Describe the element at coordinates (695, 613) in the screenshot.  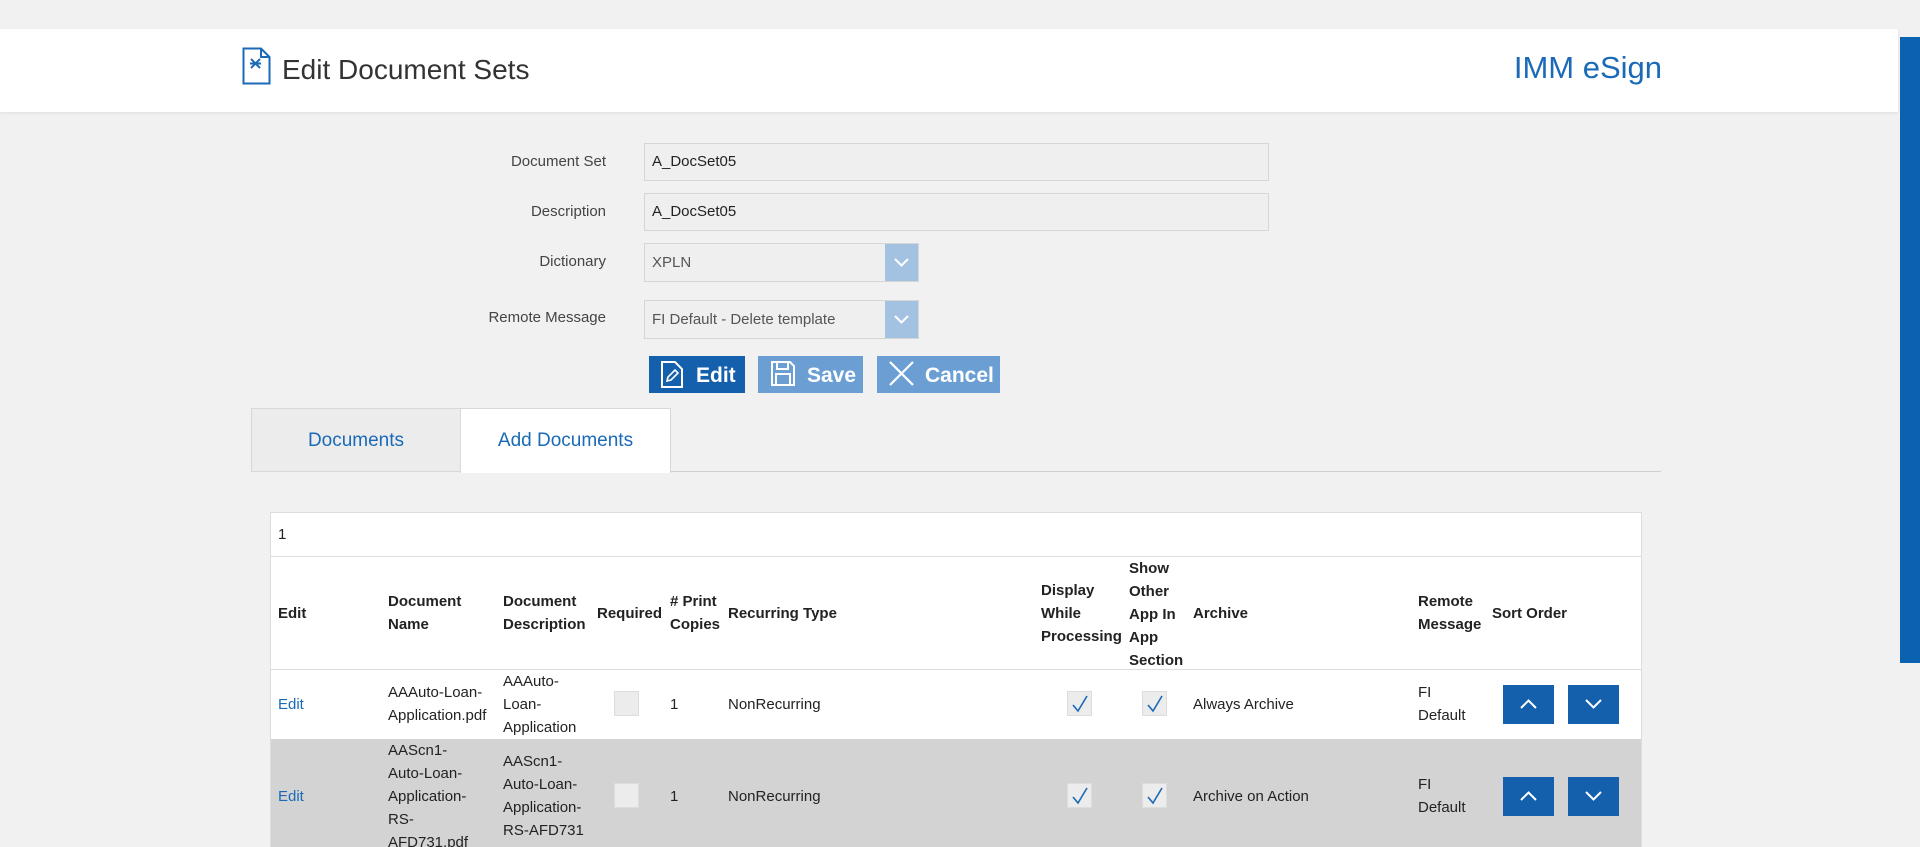
I see `header-print-copies: # Print Copies` at that location.